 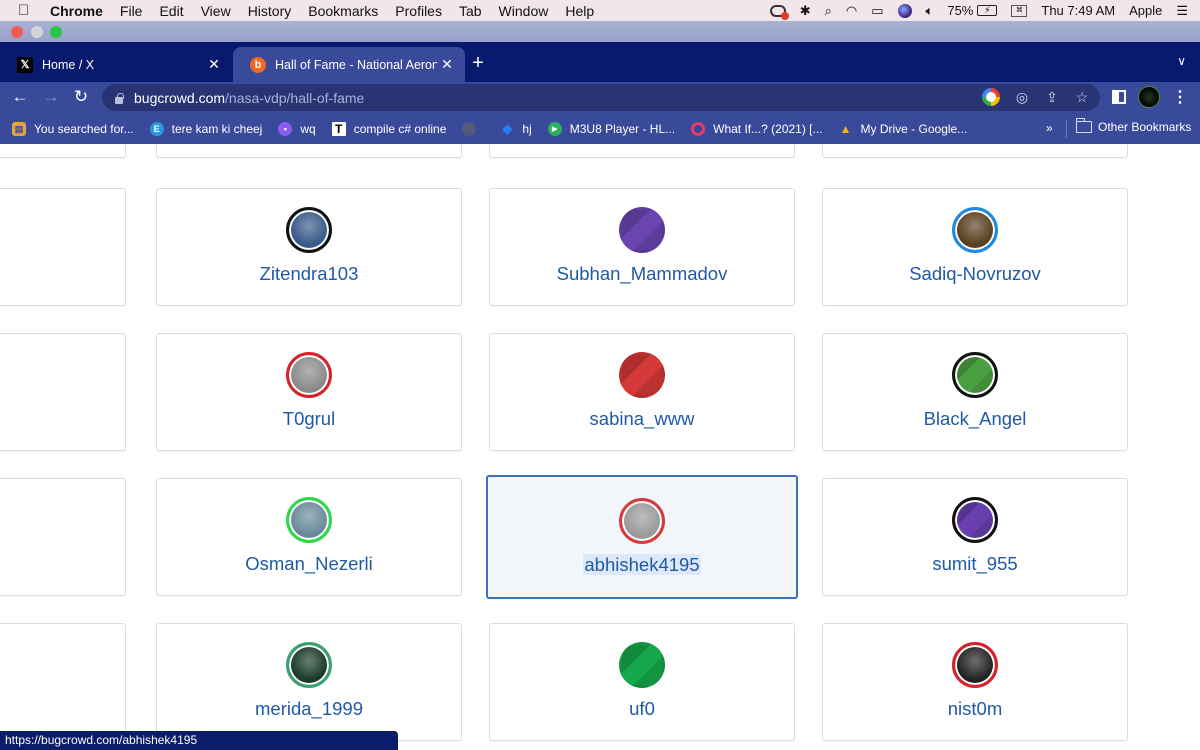 I want to click on menu-app-name: Chrome, so click(x=76, y=11).